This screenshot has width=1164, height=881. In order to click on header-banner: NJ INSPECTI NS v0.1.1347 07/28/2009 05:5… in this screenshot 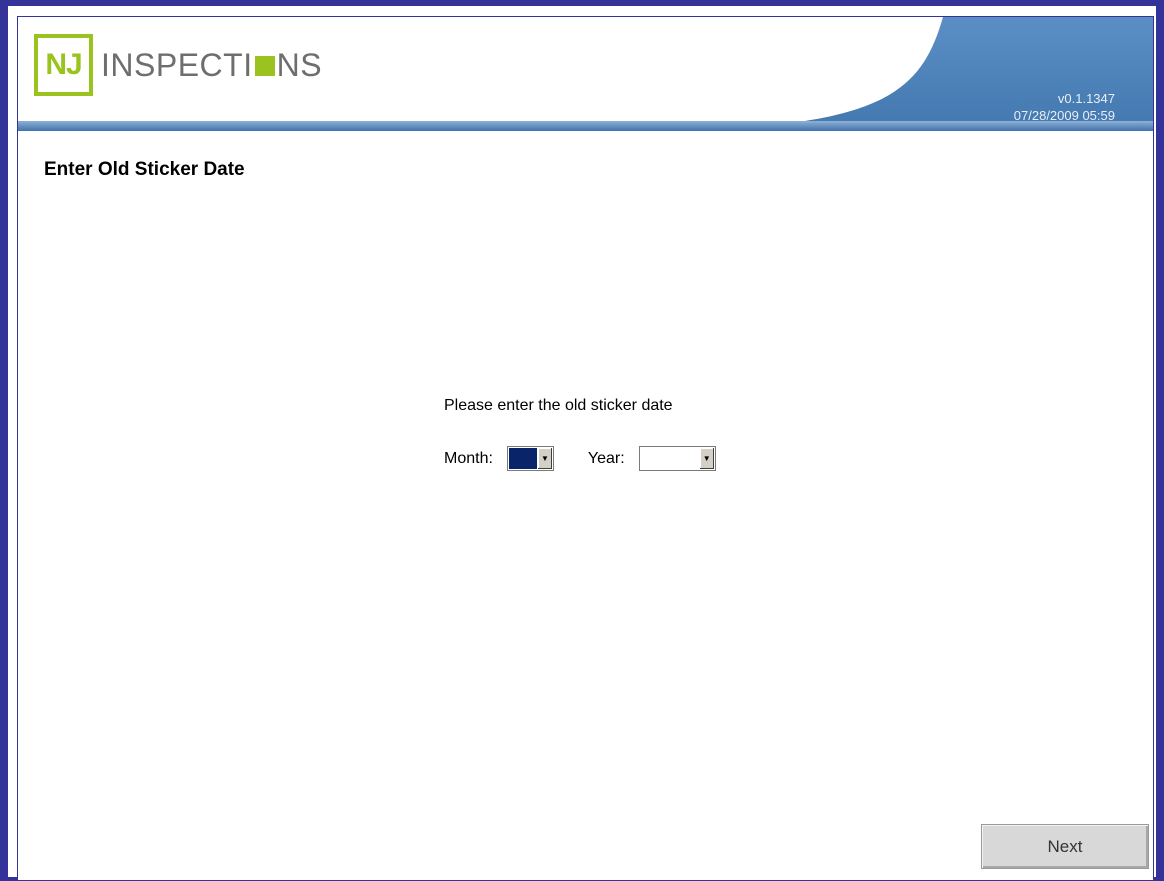, I will do `click(585, 77)`.